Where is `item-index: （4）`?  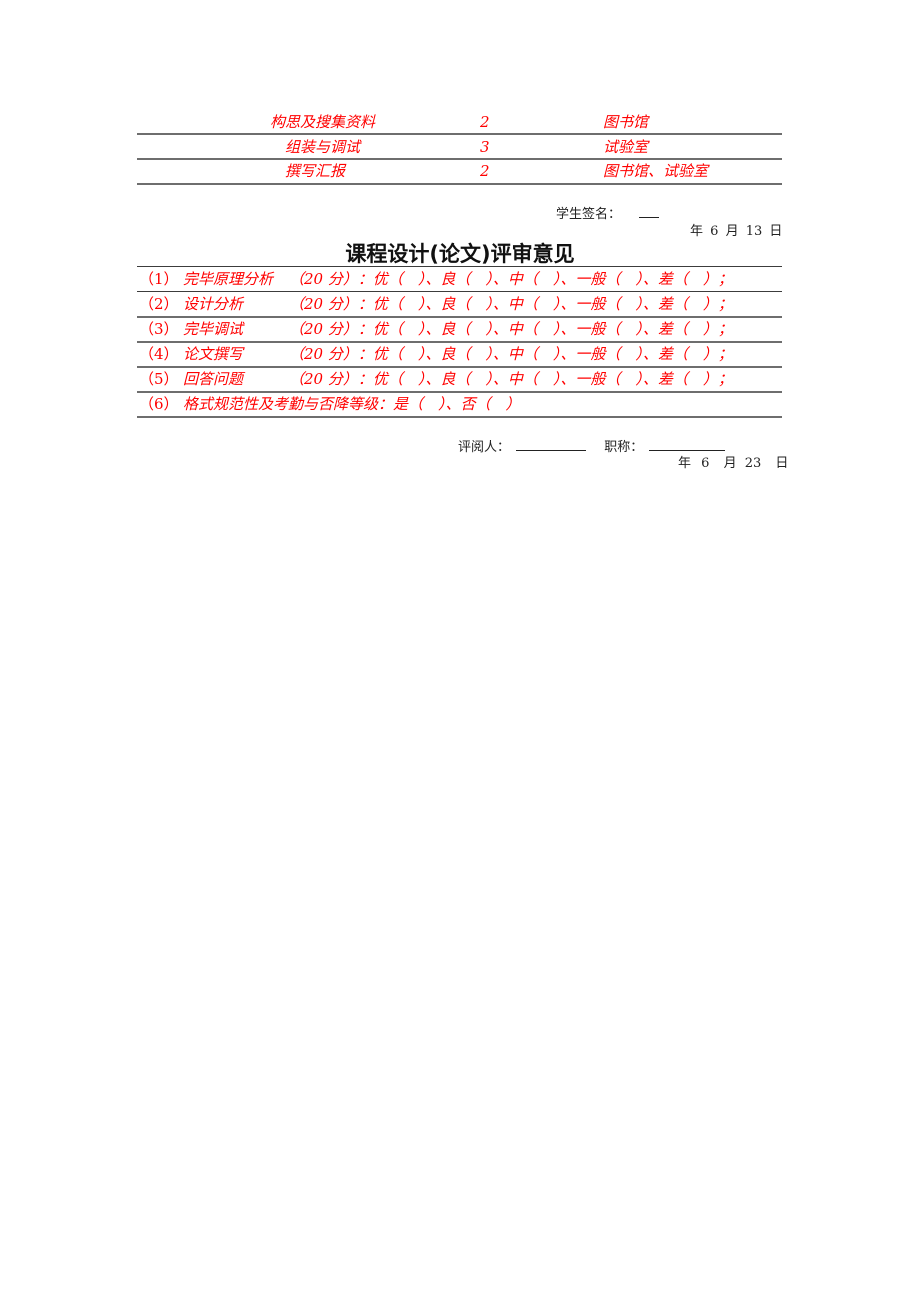
item-index: （4） is located at coordinates (159, 354).